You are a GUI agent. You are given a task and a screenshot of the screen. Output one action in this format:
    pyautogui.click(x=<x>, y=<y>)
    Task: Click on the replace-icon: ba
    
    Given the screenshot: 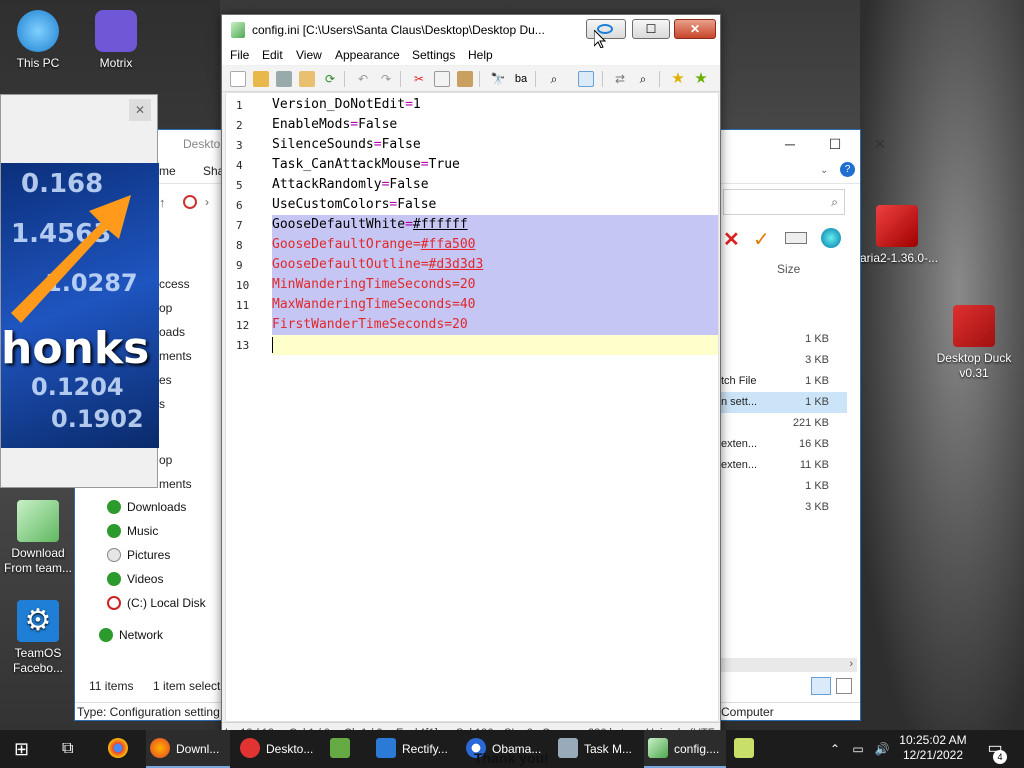 What is the action you would take?
    pyautogui.click(x=521, y=79)
    